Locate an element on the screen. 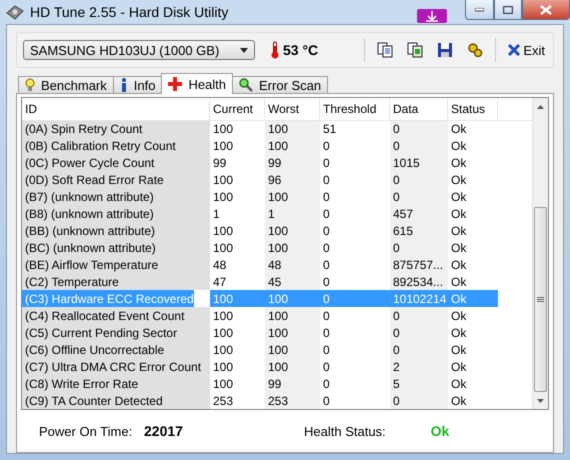 This screenshot has height=460, width=570. copy-icon is located at coordinates (385, 50).